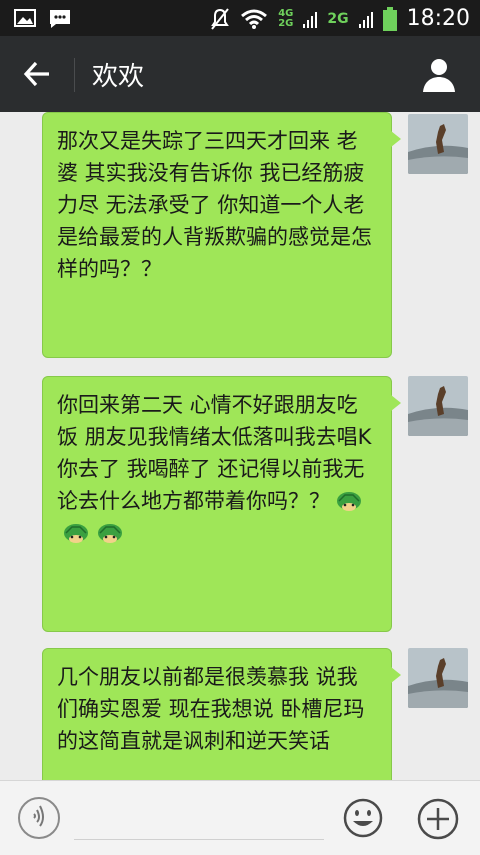 The image size is (480, 855). Describe the element at coordinates (240, 74) in the screenshot. I see `title-bar: 欢欢` at that location.